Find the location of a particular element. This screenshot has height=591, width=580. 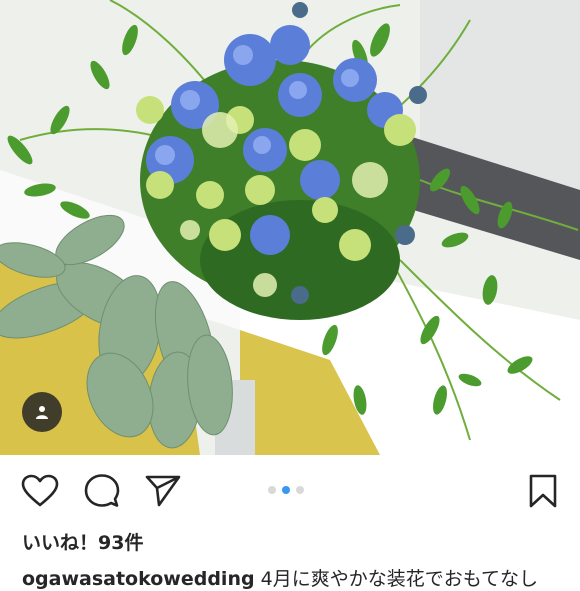

like-button is located at coordinates (40, 491).